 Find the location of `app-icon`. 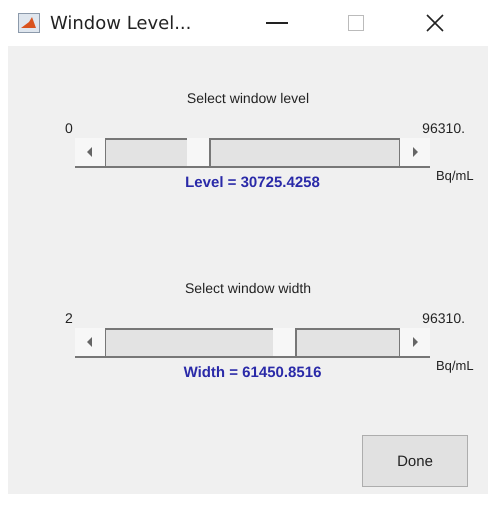

app-icon is located at coordinates (29, 23).